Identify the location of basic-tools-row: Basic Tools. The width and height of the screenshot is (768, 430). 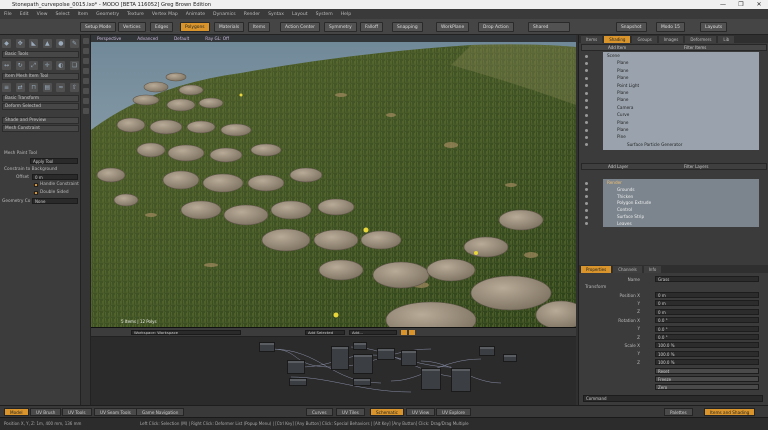
(40, 54).